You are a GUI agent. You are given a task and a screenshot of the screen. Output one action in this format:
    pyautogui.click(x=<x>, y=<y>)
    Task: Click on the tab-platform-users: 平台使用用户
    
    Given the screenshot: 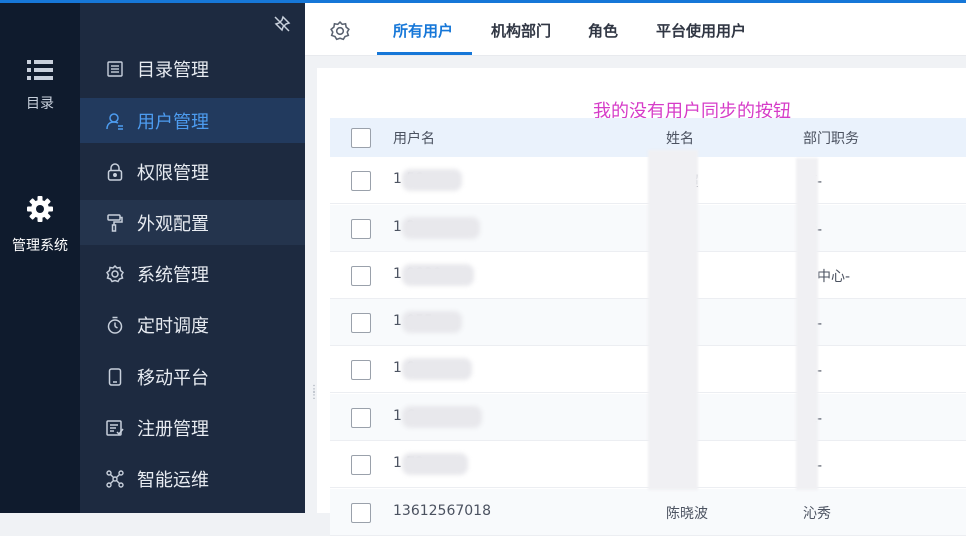 What is the action you would take?
    pyautogui.click(x=701, y=30)
    